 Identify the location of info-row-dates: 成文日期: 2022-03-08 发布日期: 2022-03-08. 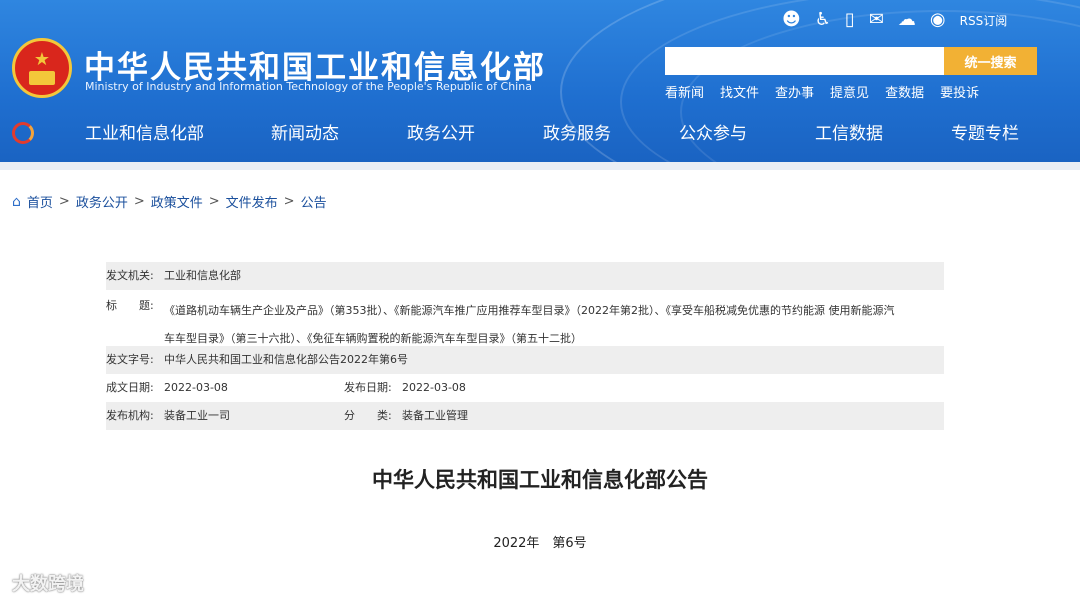
(525, 388).